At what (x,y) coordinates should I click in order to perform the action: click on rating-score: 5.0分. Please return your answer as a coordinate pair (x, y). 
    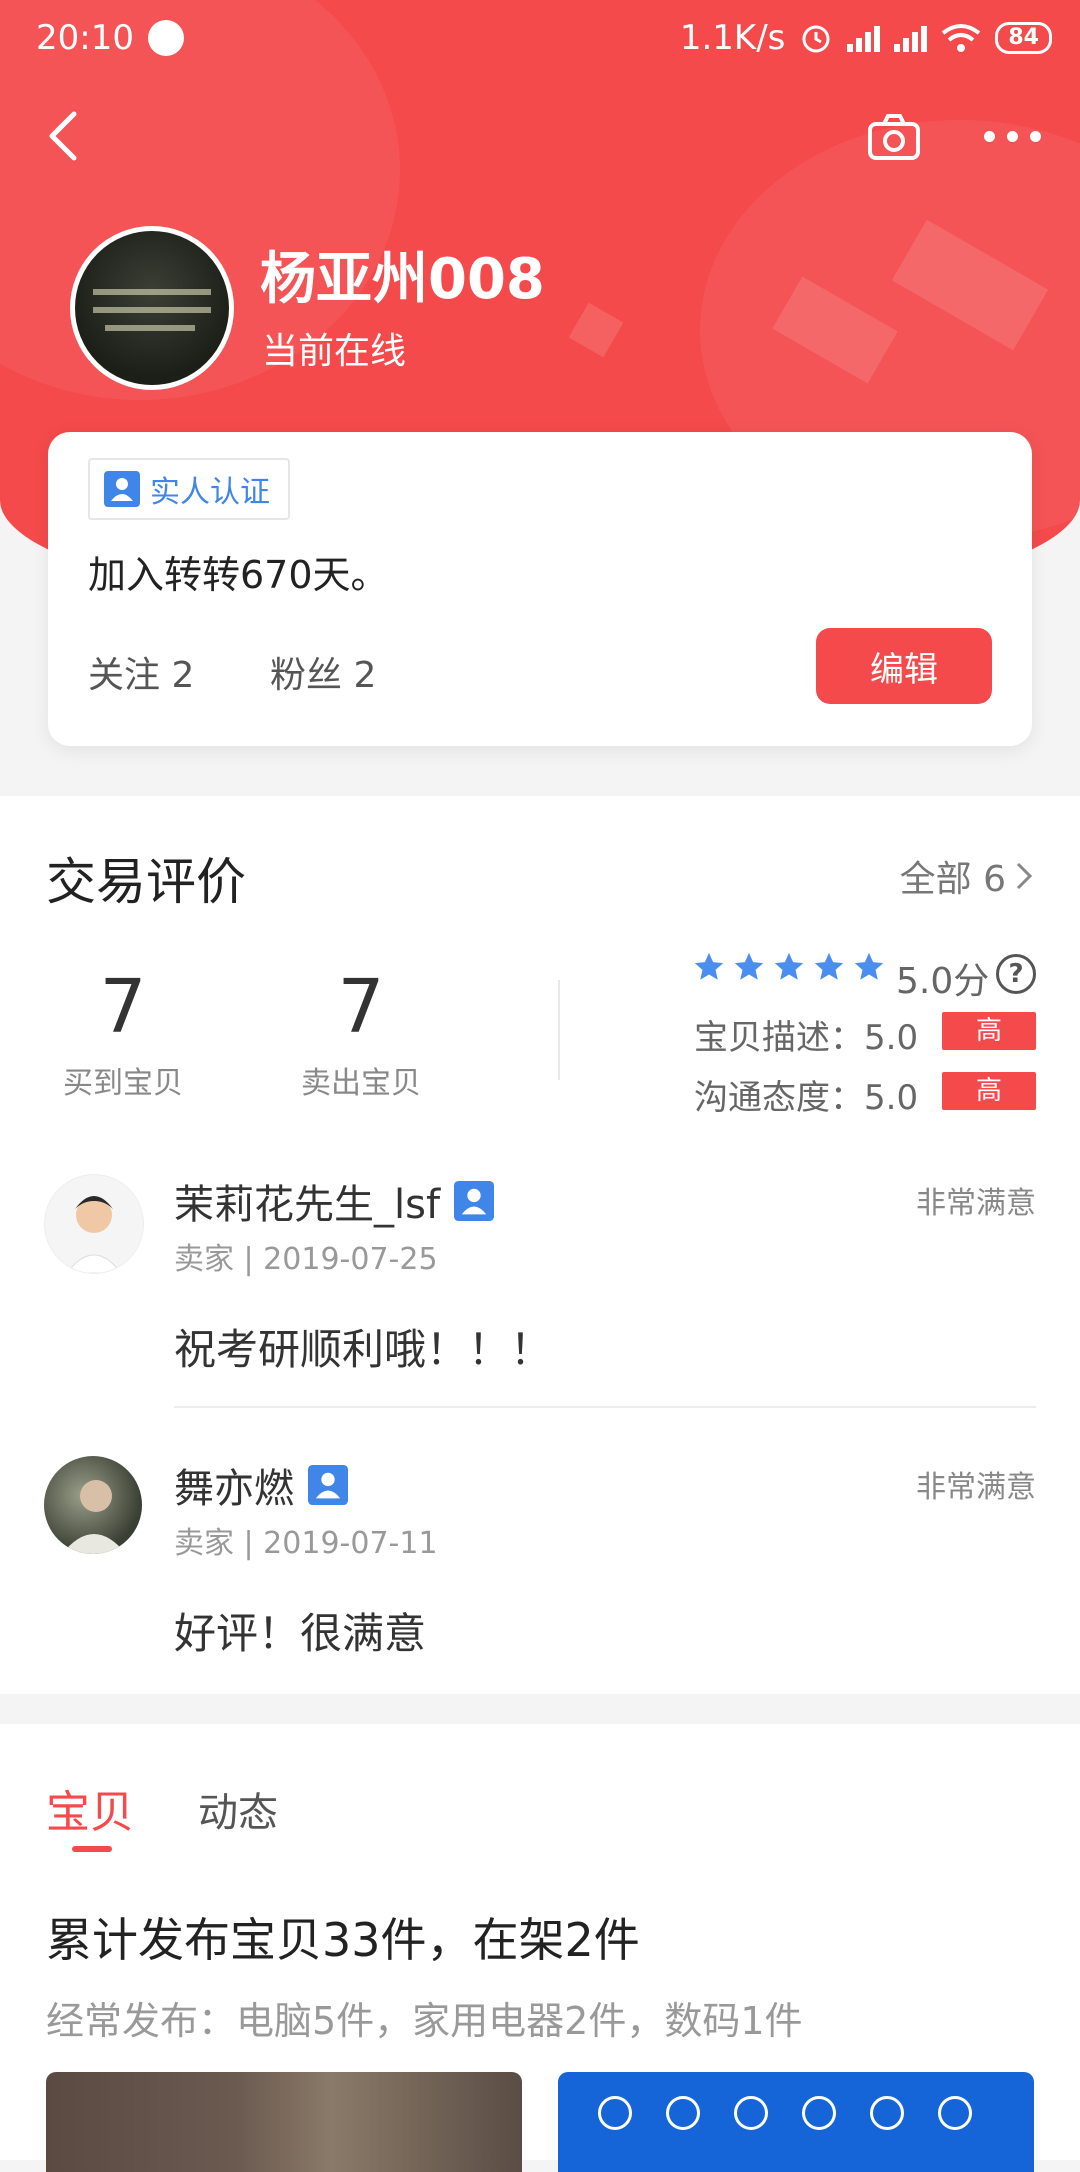
    Looking at the image, I should click on (943, 981).